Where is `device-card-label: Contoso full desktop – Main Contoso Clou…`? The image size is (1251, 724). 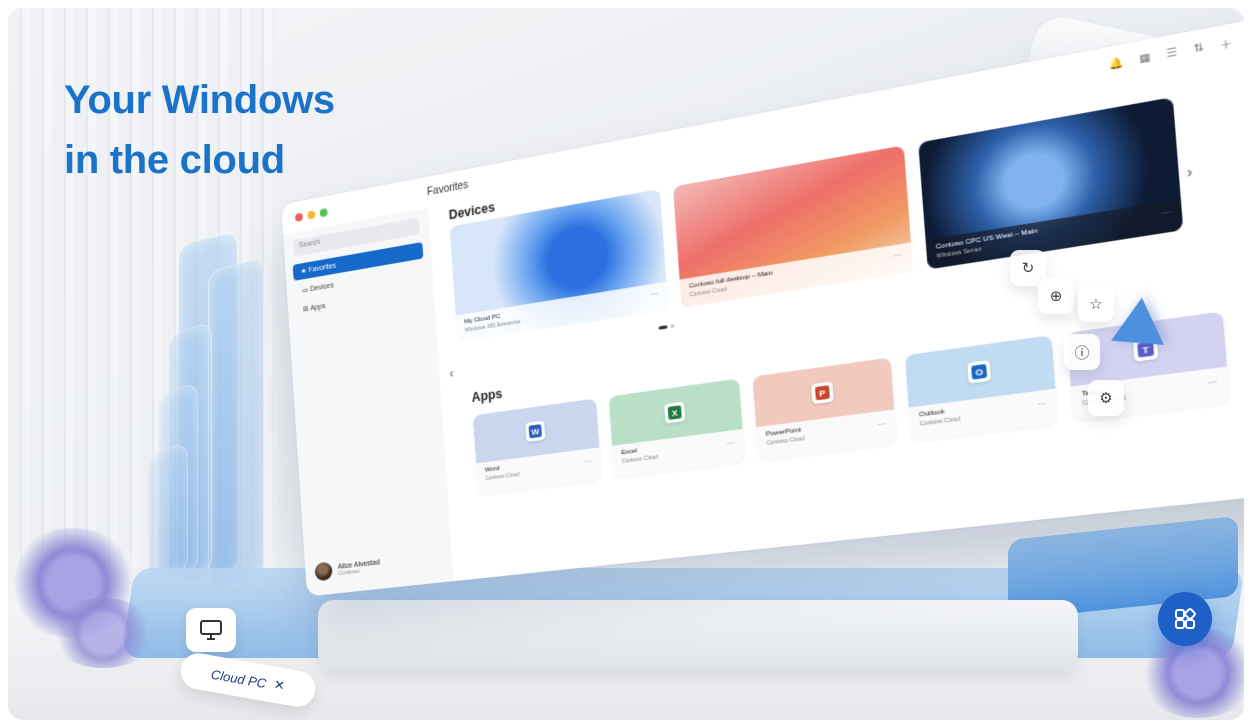 device-card-label: Contoso full desktop – Main Contoso Clou… is located at coordinates (797, 274).